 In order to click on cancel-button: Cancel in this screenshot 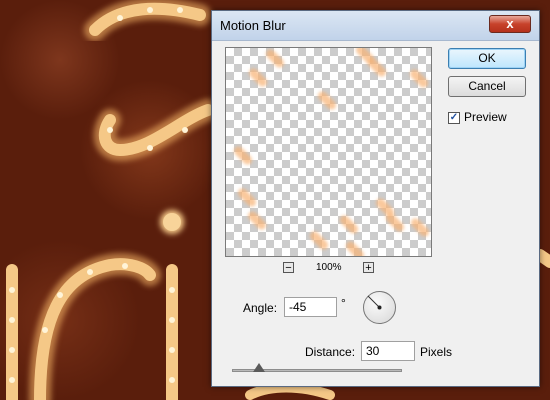, I will do `click(487, 86)`.